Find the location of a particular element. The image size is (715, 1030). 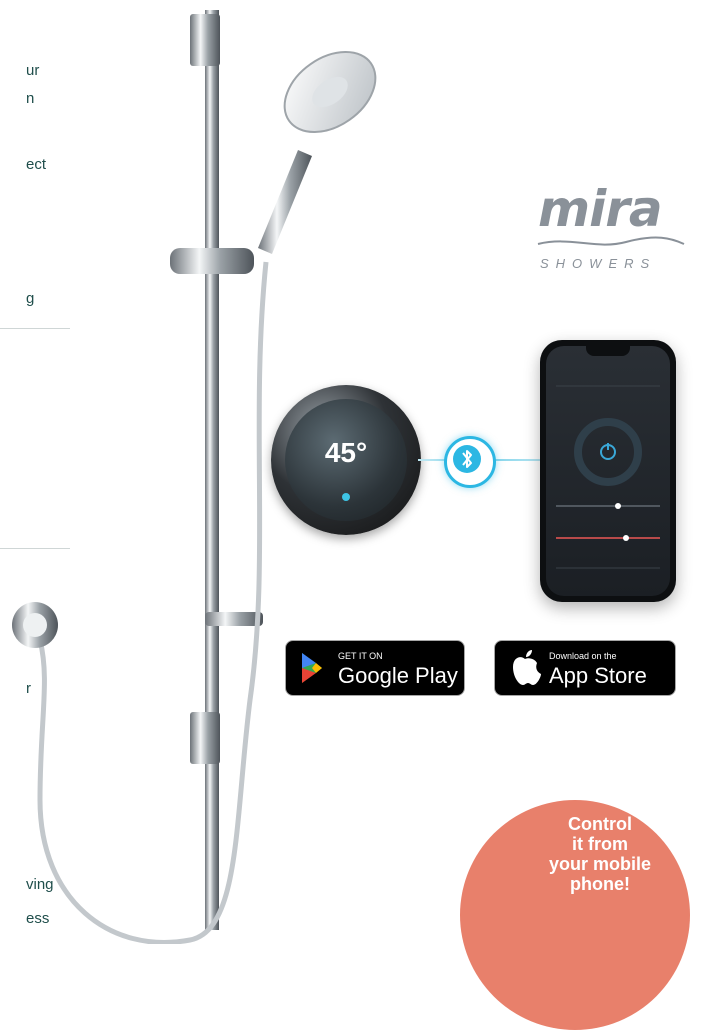

bluetooth-icon is located at coordinates (467, 459).